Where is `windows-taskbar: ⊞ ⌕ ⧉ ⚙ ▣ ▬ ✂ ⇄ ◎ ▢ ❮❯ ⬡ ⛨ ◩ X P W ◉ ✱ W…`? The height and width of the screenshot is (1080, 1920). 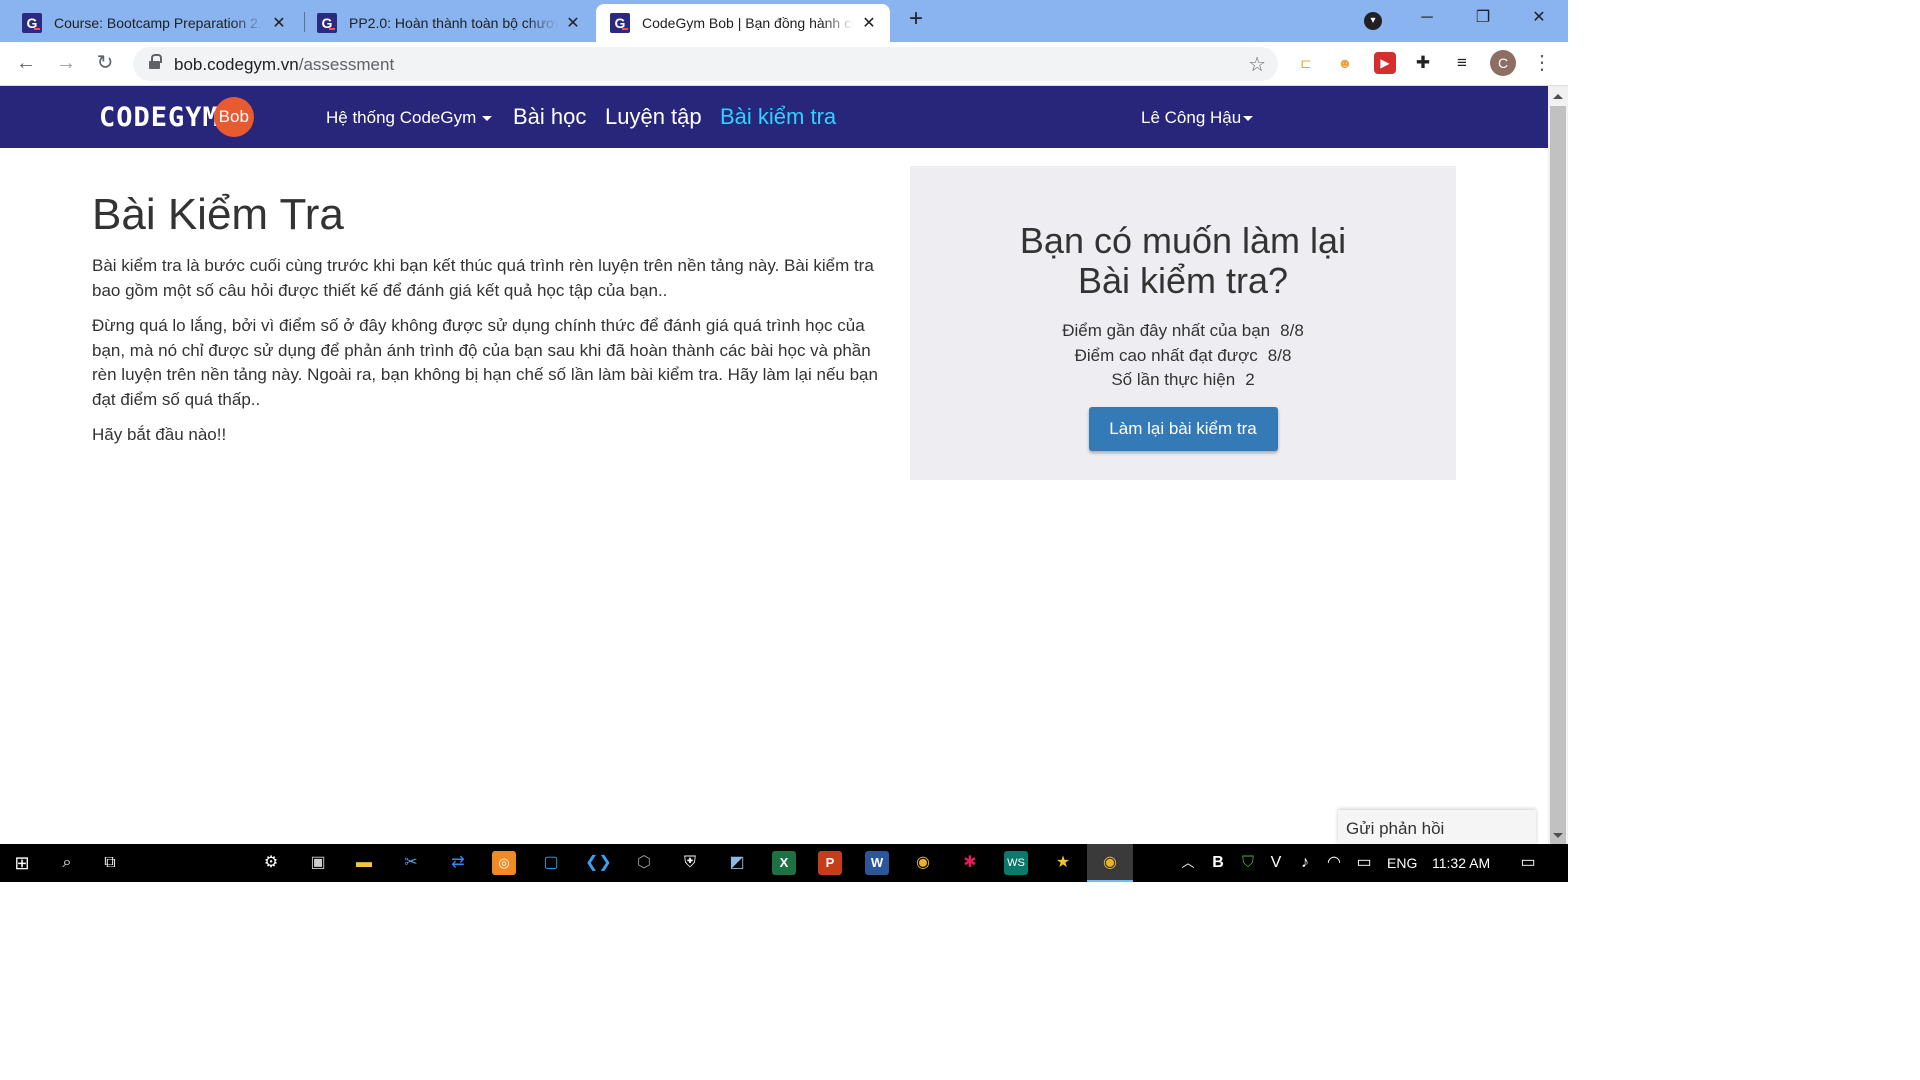 windows-taskbar: ⊞ ⌕ ⧉ ⚙ ▣ ▬ ✂ ⇄ ◎ ▢ ❮❯ ⬡ ⛨ ◩ X P W ◉ ✱ W… is located at coordinates (784, 863).